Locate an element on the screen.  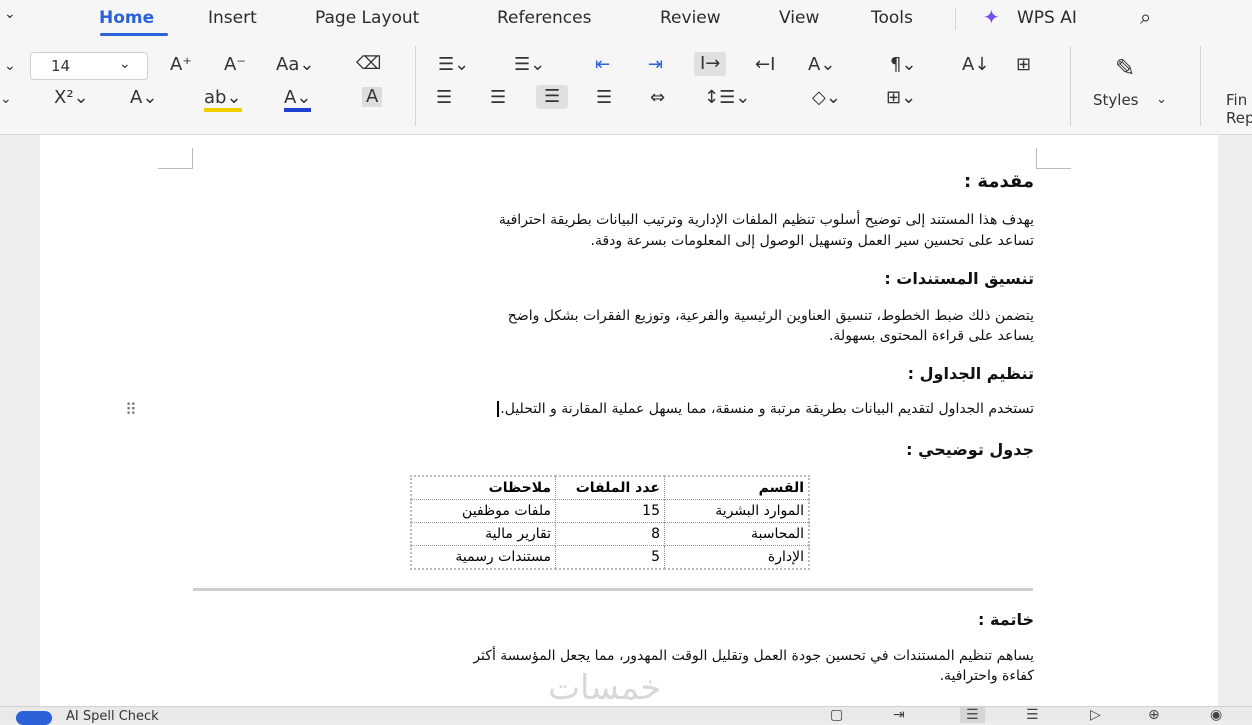
text-effect-icon: A⌄ is located at coordinates (143, 98).